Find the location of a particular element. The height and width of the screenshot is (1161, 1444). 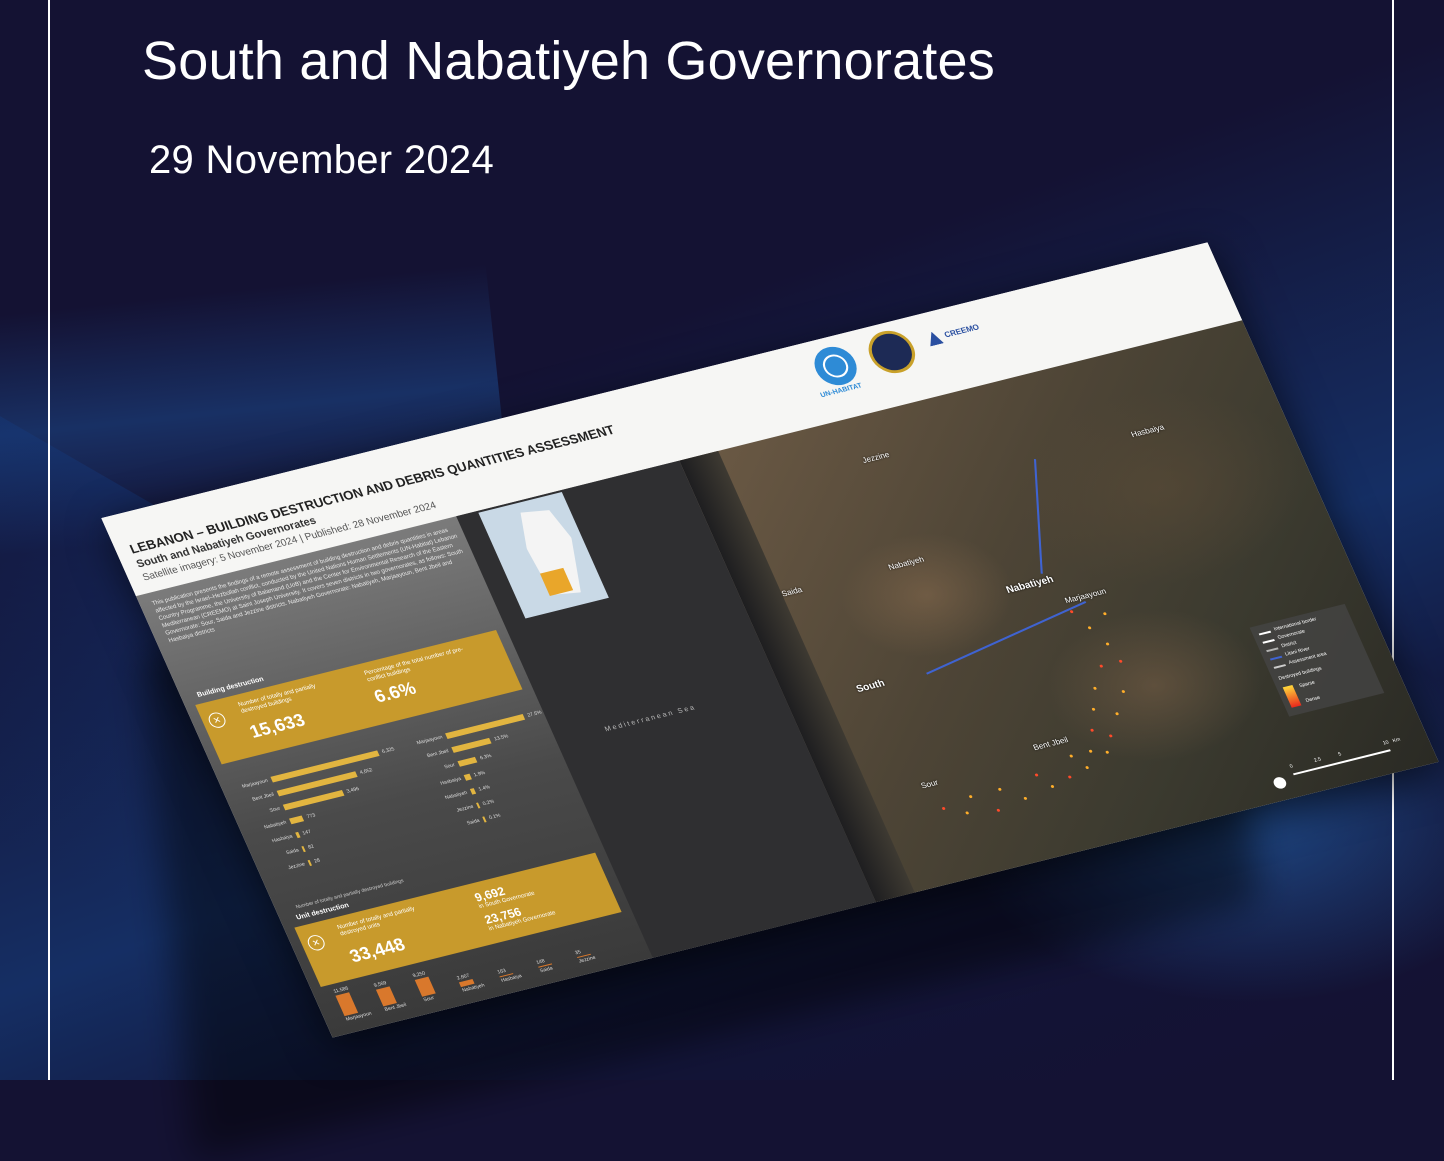

building-district-label: Hasbaiya is located at coordinates (282, 839).